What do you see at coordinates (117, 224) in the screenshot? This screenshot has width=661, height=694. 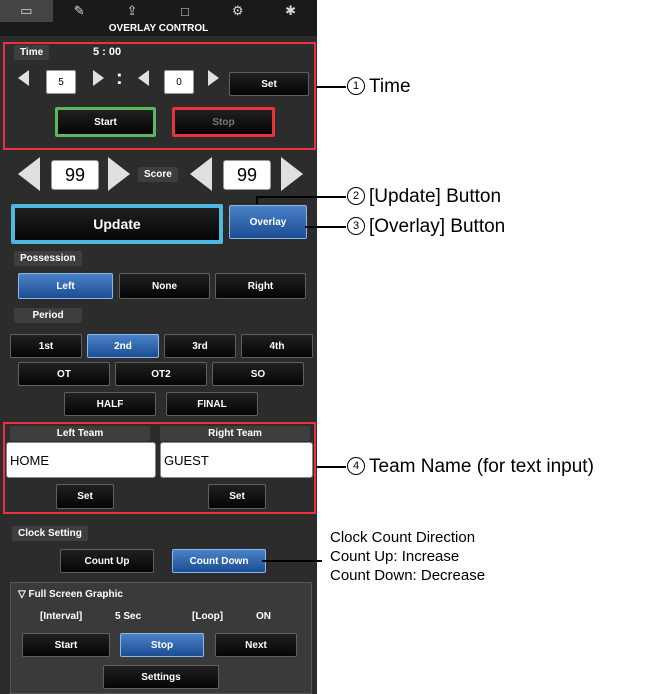 I see `update-button: Update` at bounding box center [117, 224].